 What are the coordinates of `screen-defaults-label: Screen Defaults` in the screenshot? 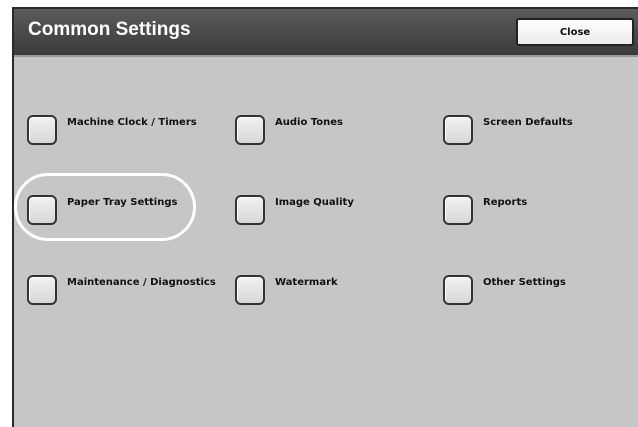 It's located at (528, 122).